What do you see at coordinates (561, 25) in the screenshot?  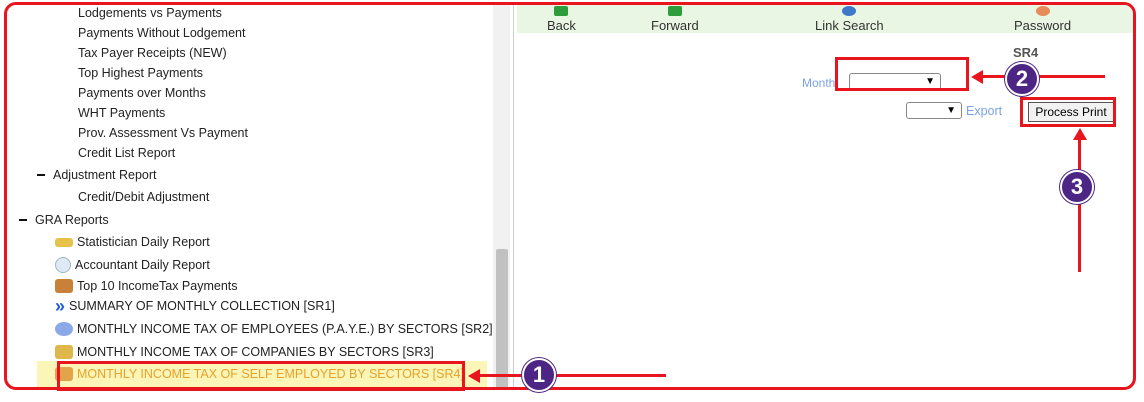 I see `back-label: Back` at bounding box center [561, 25].